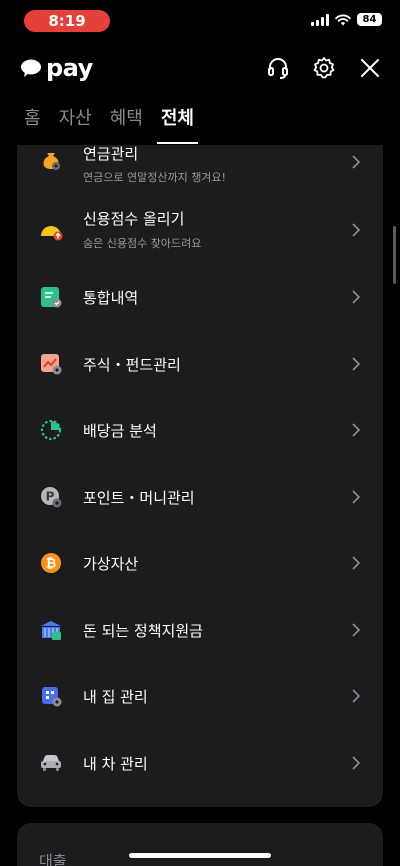 This screenshot has height=866, width=400. What do you see at coordinates (394, 255) in the screenshot?
I see `scrollbar` at bounding box center [394, 255].